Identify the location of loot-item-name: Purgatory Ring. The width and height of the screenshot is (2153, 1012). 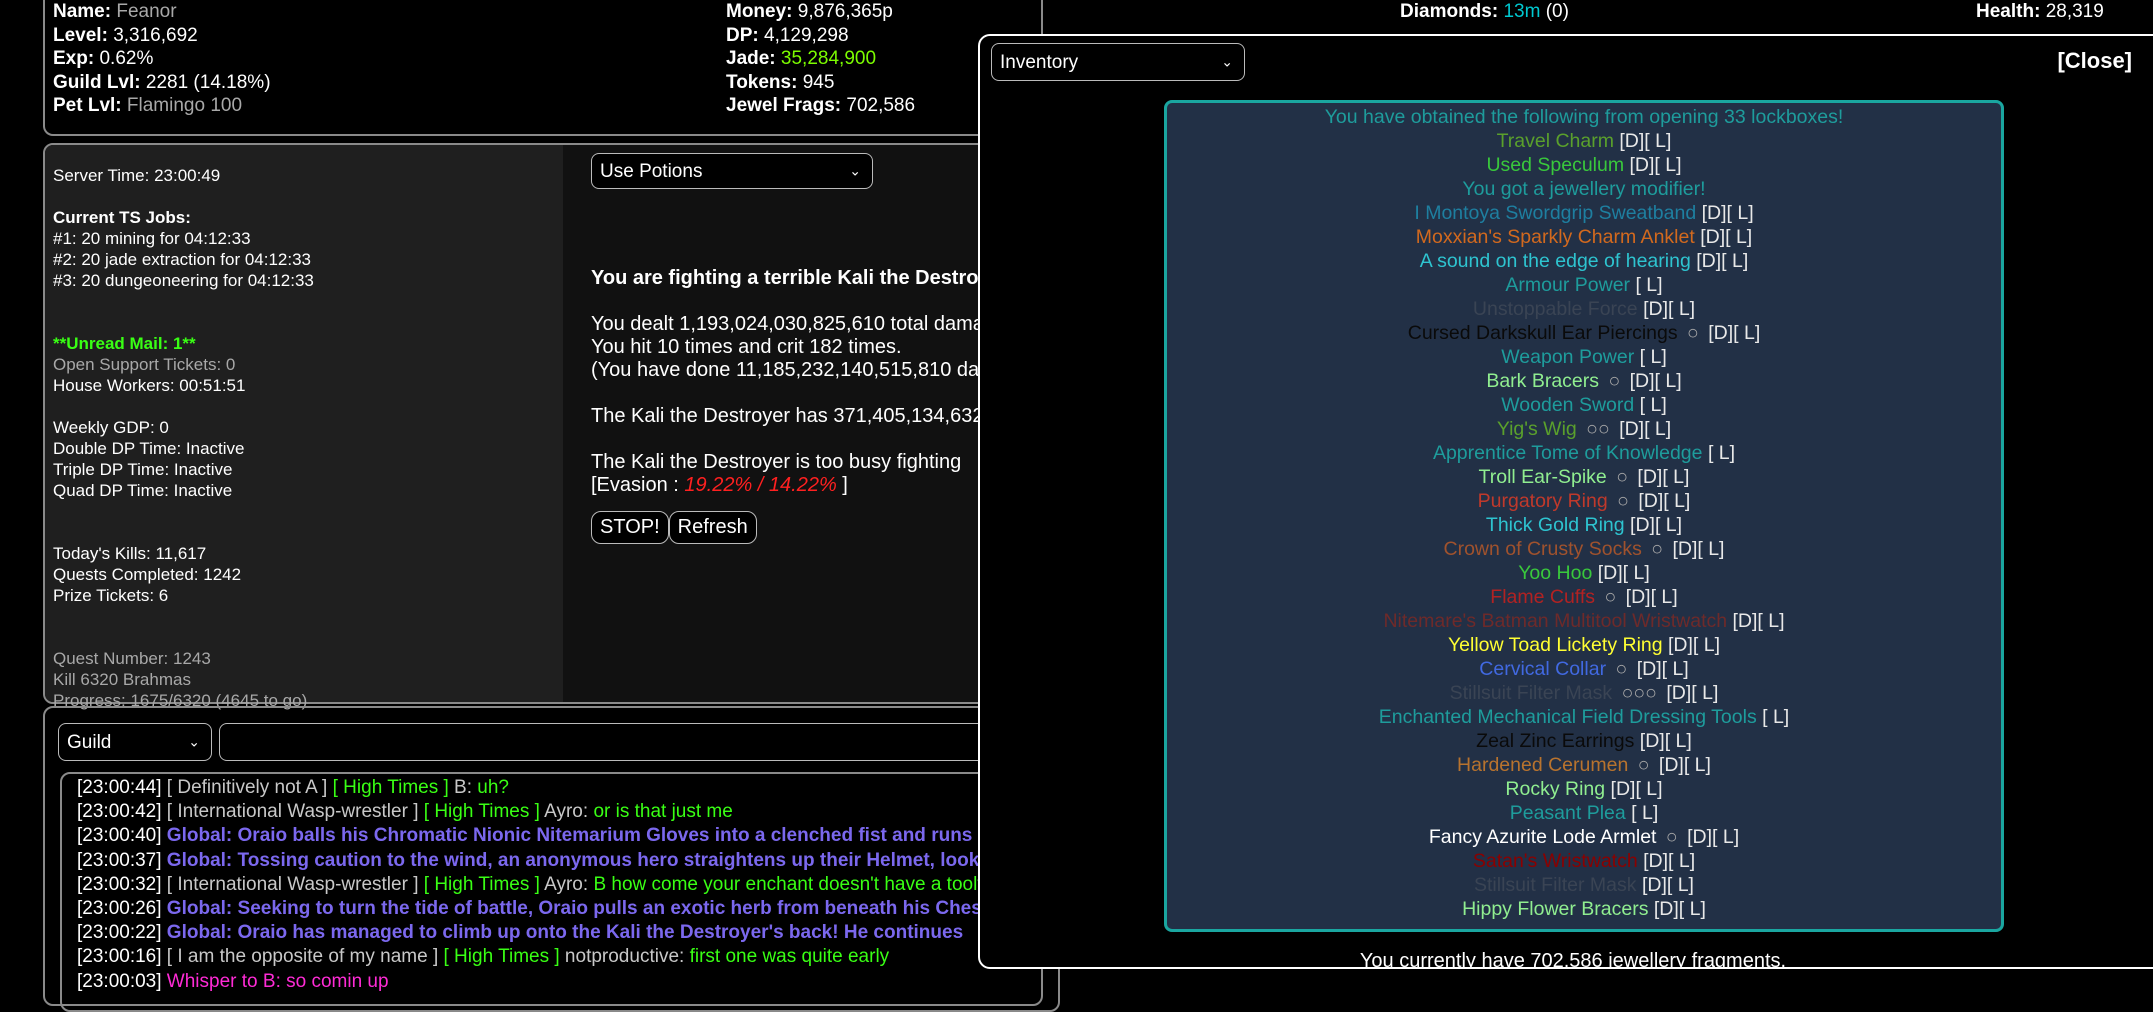
(1543, 501).